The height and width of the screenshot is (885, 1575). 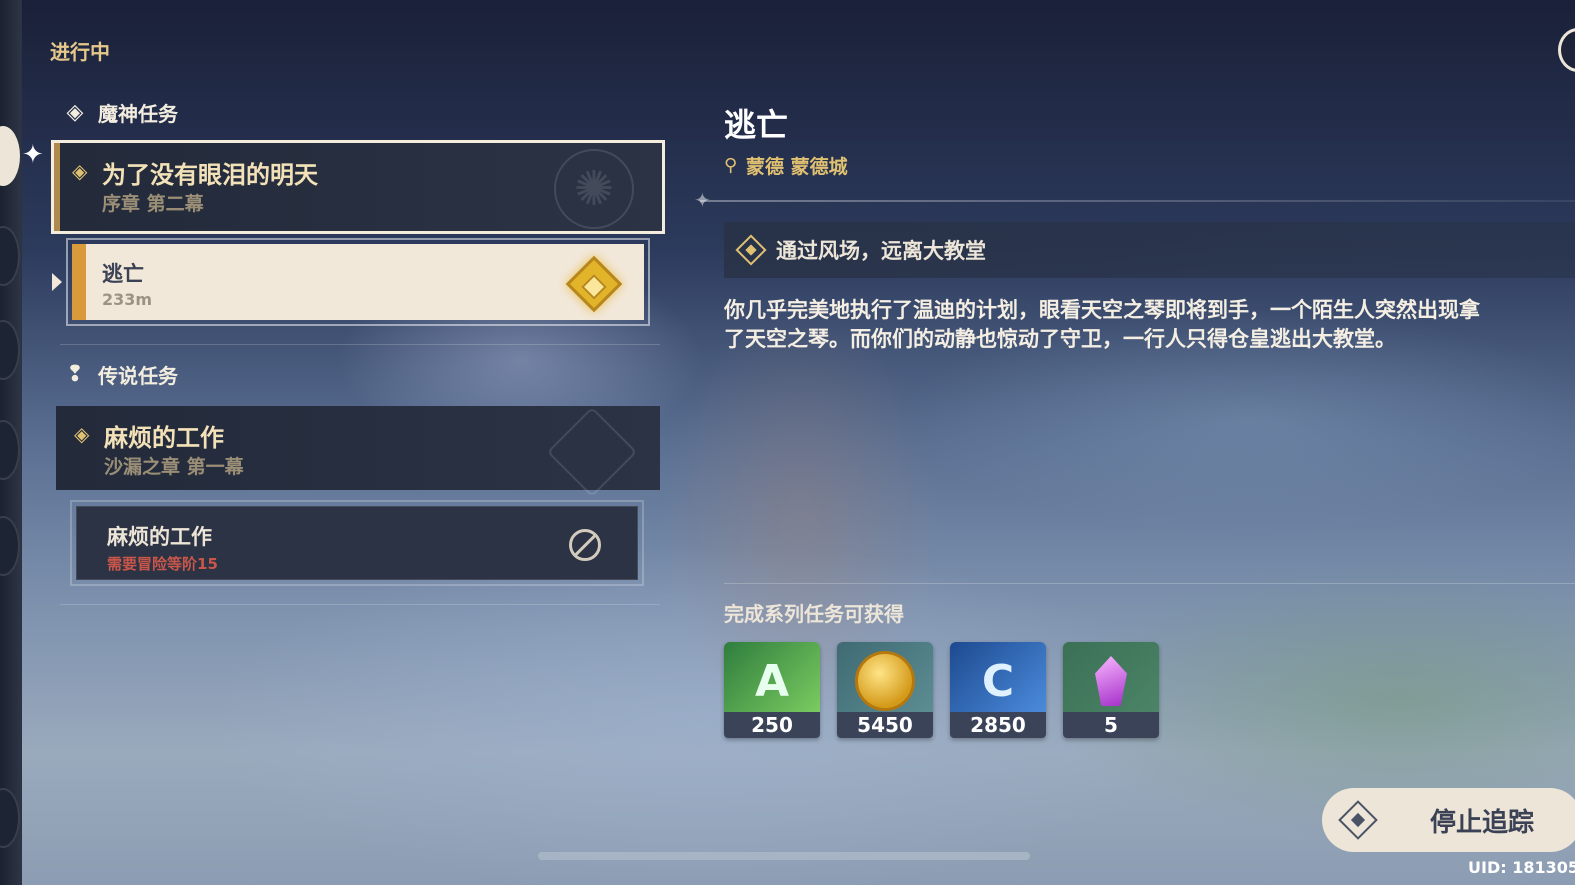 What do you see at coordinates (153, 204) in the screenshot?
I see `quest-chapter: 序章 第二幕` at bounding box center [153, 204].